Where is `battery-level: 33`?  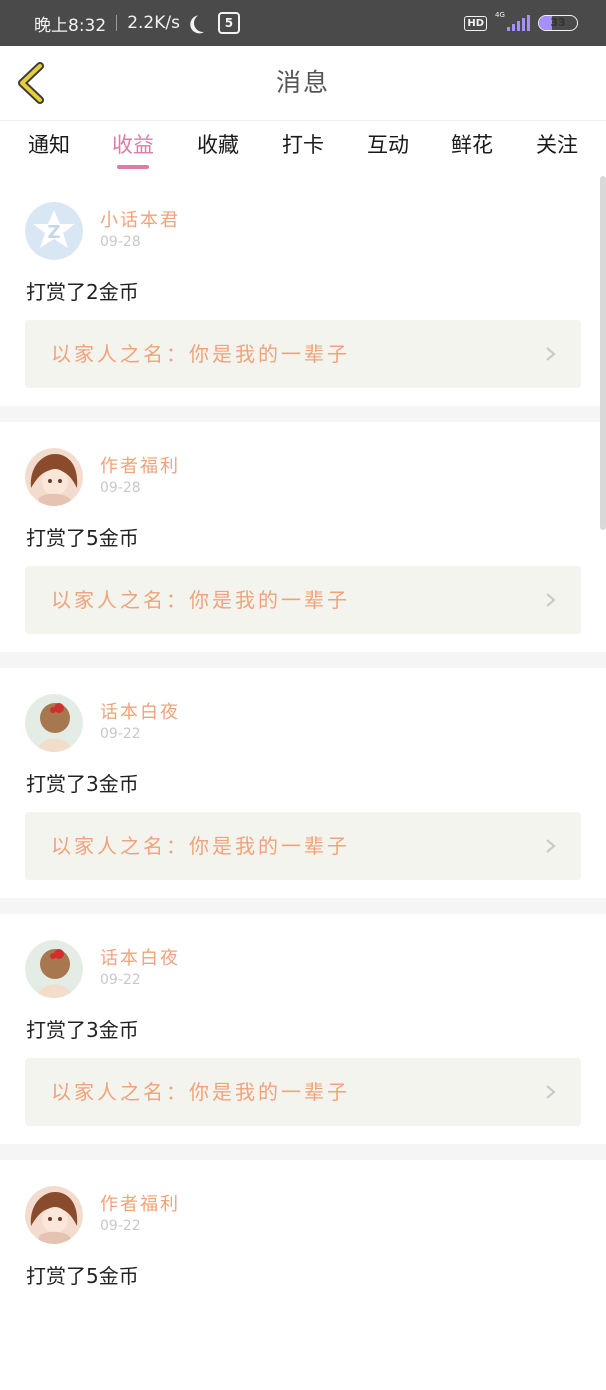 battery-level: 33 is located at coordinates (558, 22).